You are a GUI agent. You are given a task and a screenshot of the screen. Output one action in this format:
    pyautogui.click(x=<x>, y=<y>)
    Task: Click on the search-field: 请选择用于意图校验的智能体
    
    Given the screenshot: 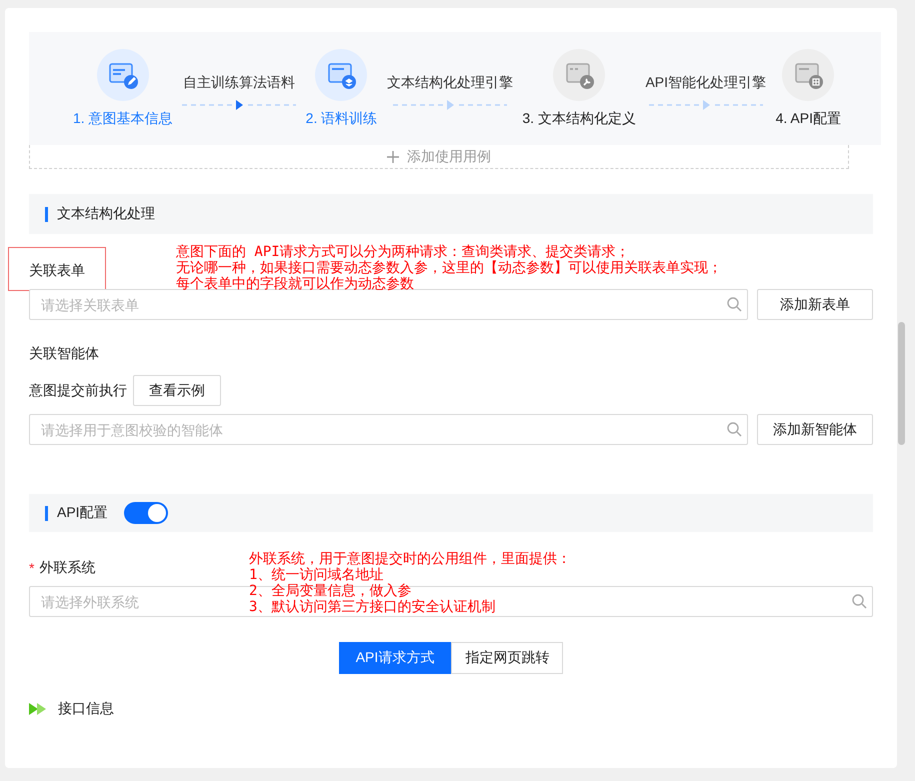 What is the action you would take?
    pyautogui.click(x=388, y=429)
    